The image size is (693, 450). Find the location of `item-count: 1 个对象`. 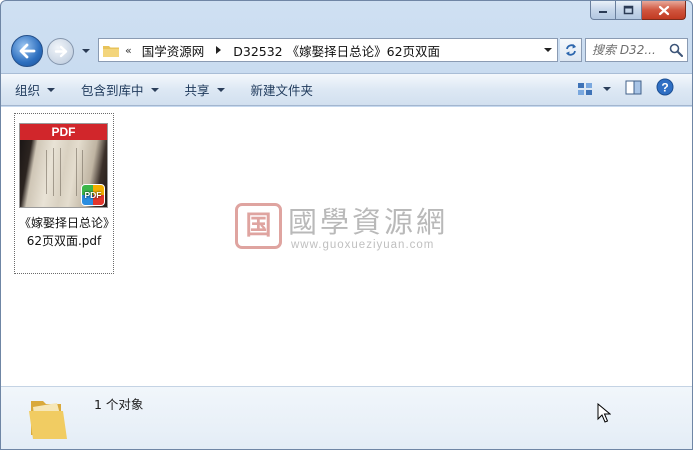

item-count: 1 个对象 is located at coordinates (119, 404).